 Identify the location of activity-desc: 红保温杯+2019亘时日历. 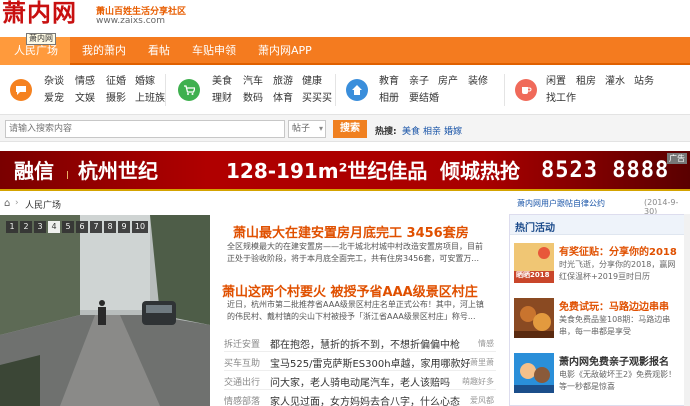
(605, 276).